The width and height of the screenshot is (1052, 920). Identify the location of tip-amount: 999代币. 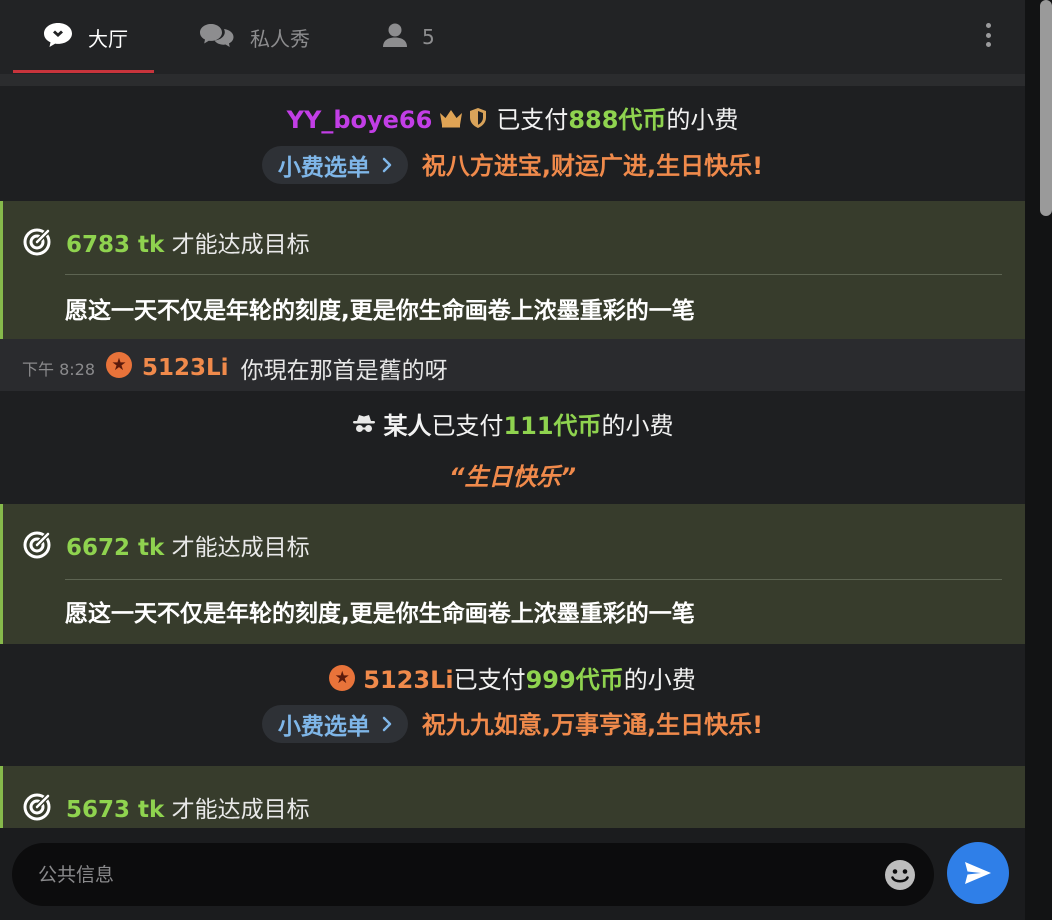
(574, 680).